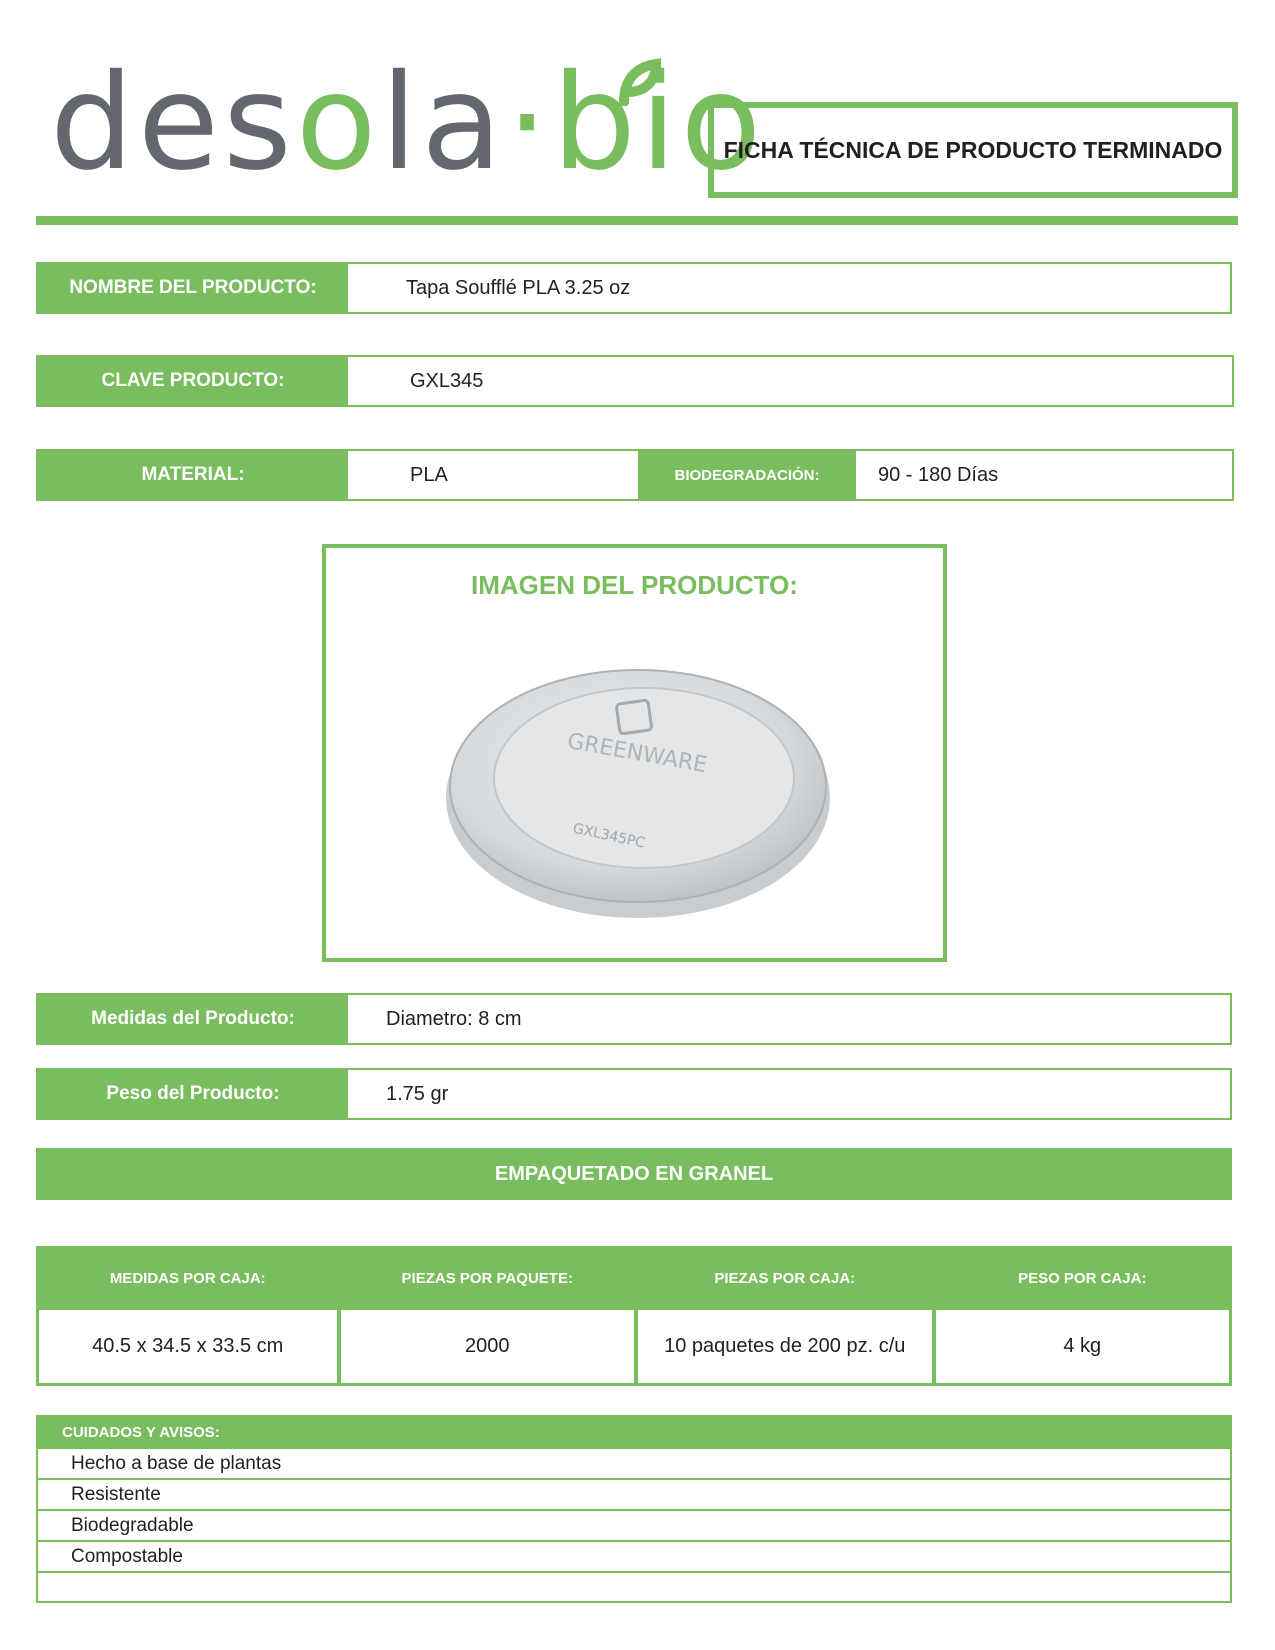 This screenshot has height=1650, width=1275. What do you see at coordinates (443, 123) in the screenshot?
I see `logo-text-grey-2: la` at bounding box center [443, 123].